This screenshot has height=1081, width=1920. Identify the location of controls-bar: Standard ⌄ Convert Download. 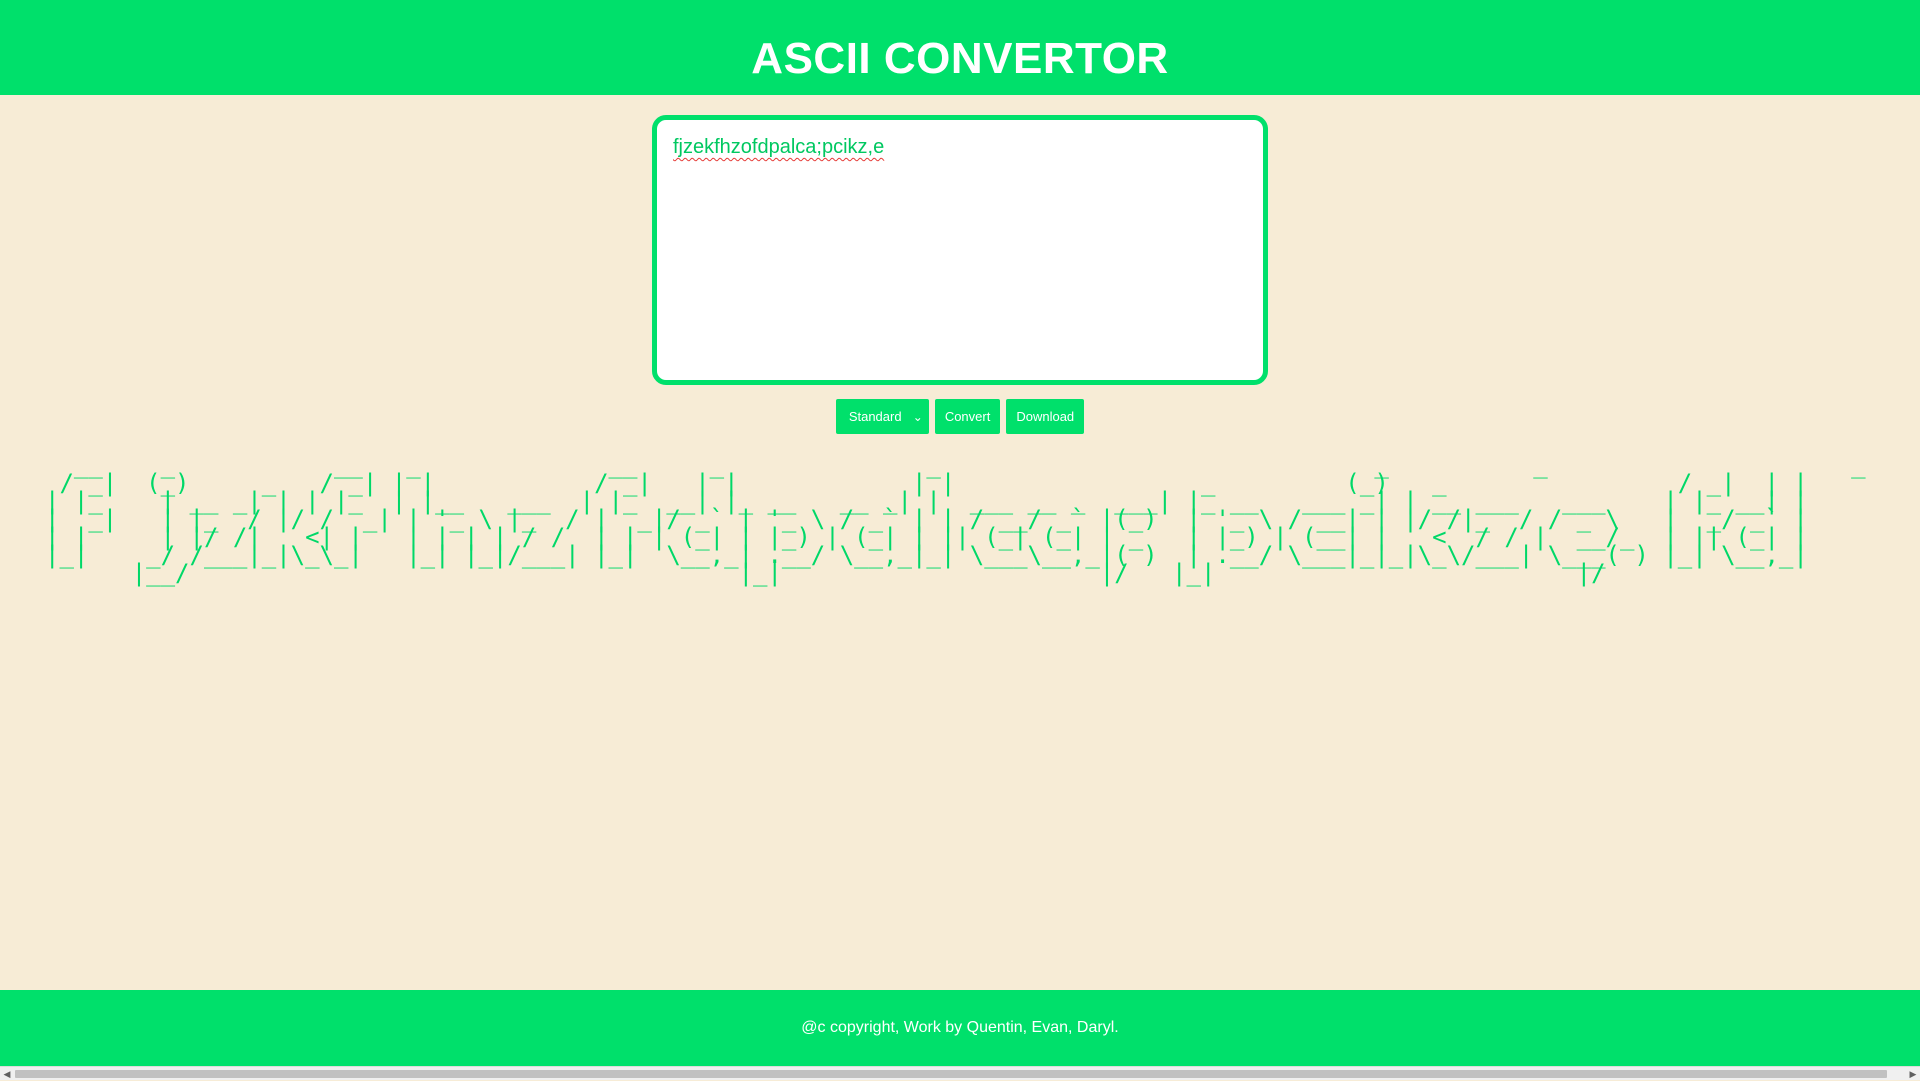
(960, 416).